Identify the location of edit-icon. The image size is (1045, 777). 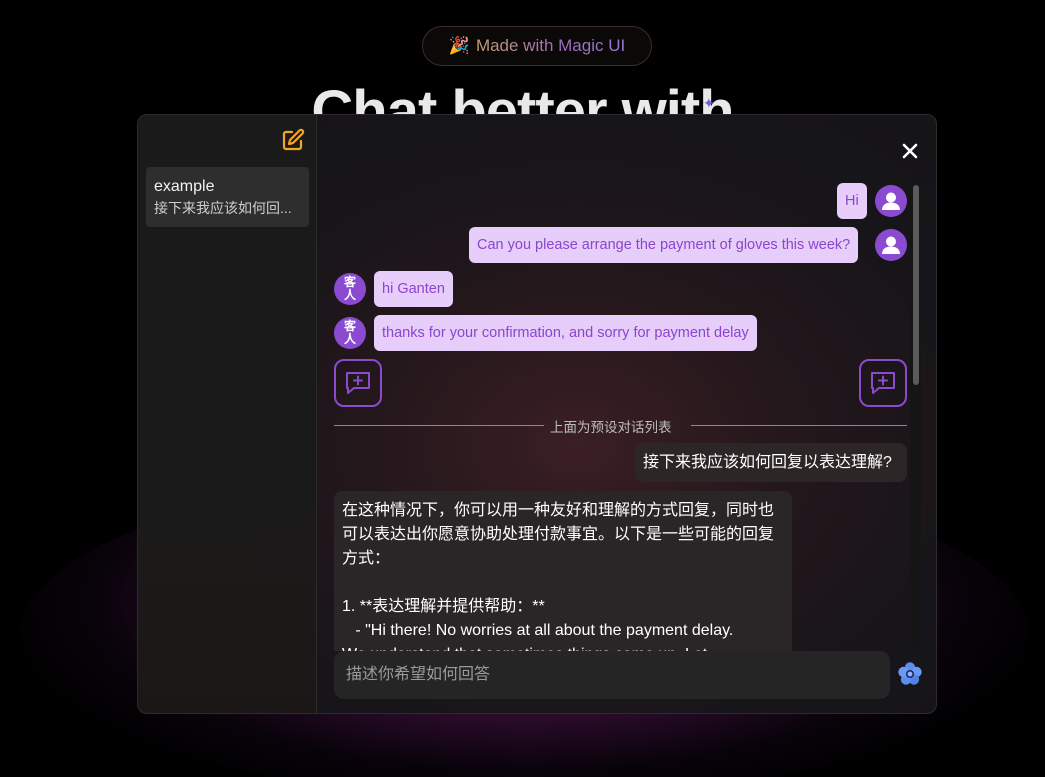
(293, 140).